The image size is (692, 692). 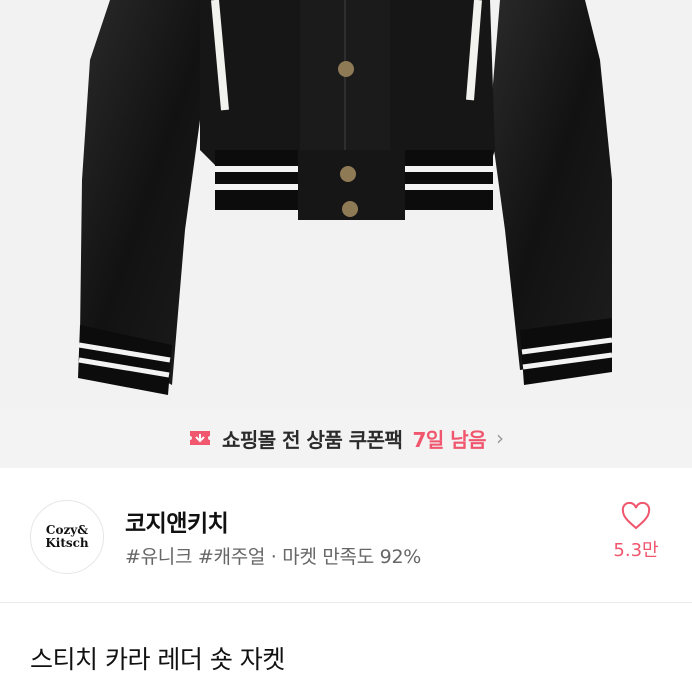 I want to click on chevron-right-icon: ›, so click(x=500, y=438).